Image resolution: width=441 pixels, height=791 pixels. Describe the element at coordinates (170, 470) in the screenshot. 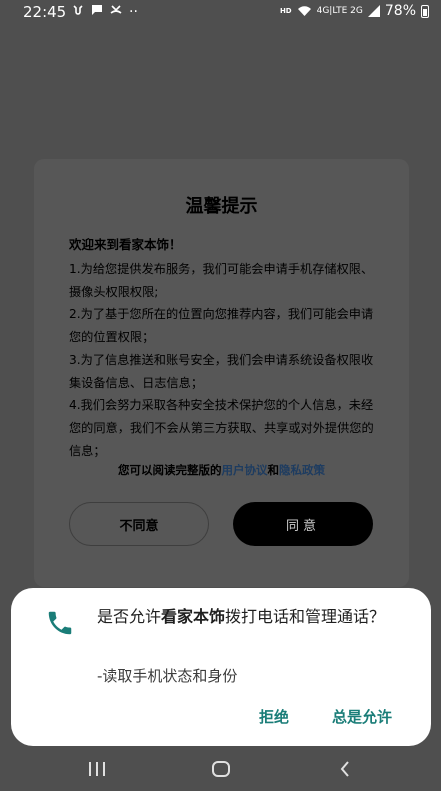

I see `policy-prefix: 您可以阅读完整版的` at that location.